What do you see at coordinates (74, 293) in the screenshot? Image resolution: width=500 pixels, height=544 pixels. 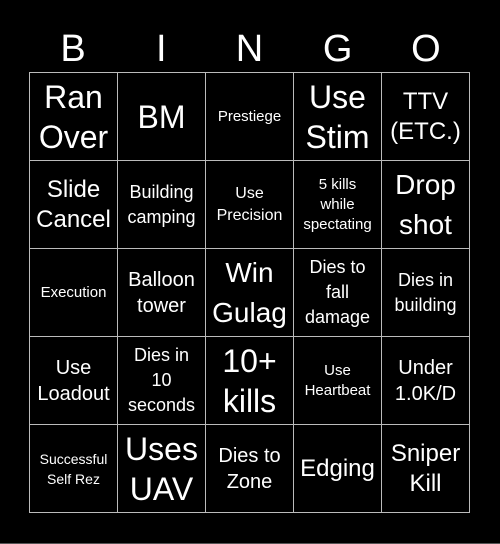 I see `bingo-cell: Execution` at bounding box center [74, 293].